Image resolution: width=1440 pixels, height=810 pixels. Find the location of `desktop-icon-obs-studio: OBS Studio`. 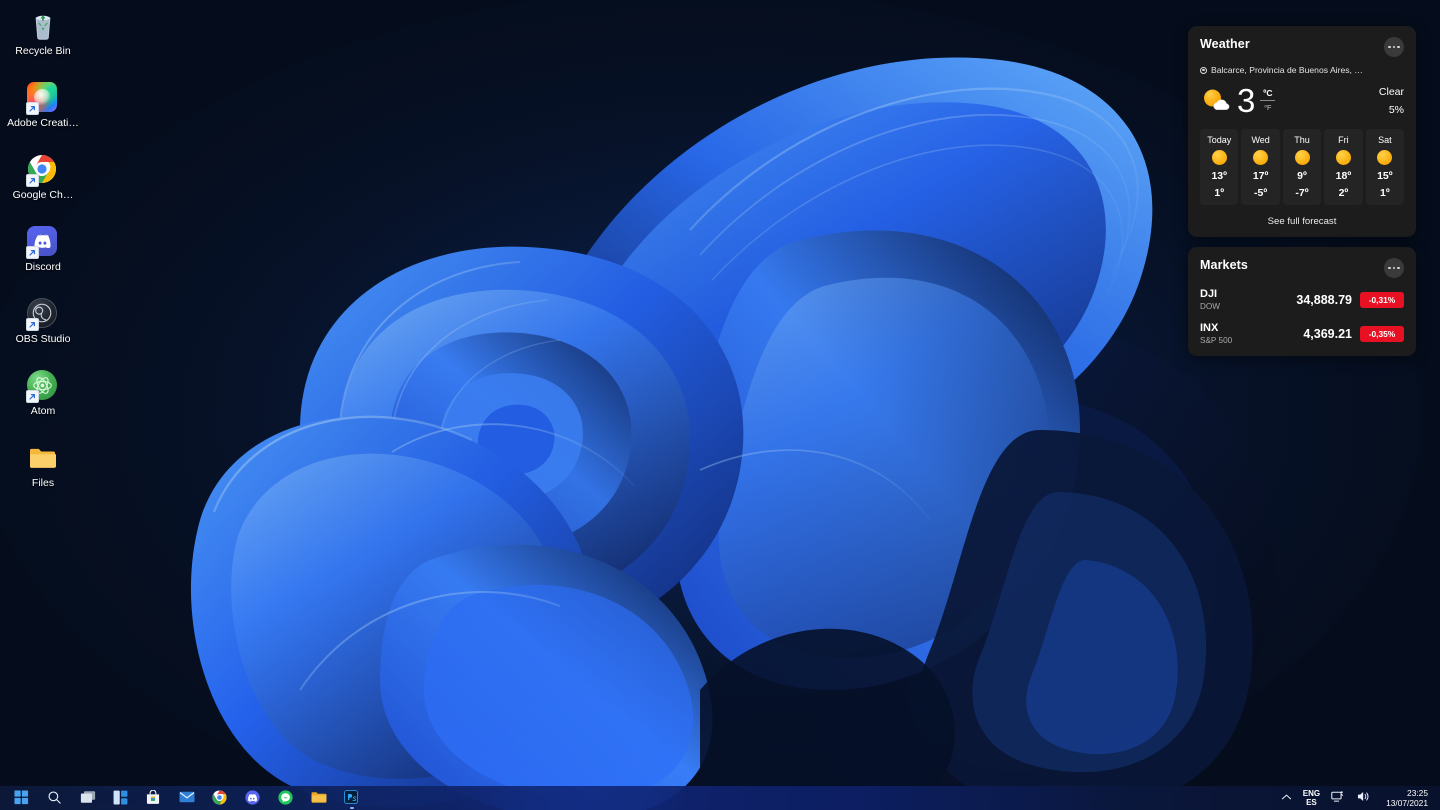

desktop-icon-obs-studio: OBS Studio is located at coordinates (43, 328).